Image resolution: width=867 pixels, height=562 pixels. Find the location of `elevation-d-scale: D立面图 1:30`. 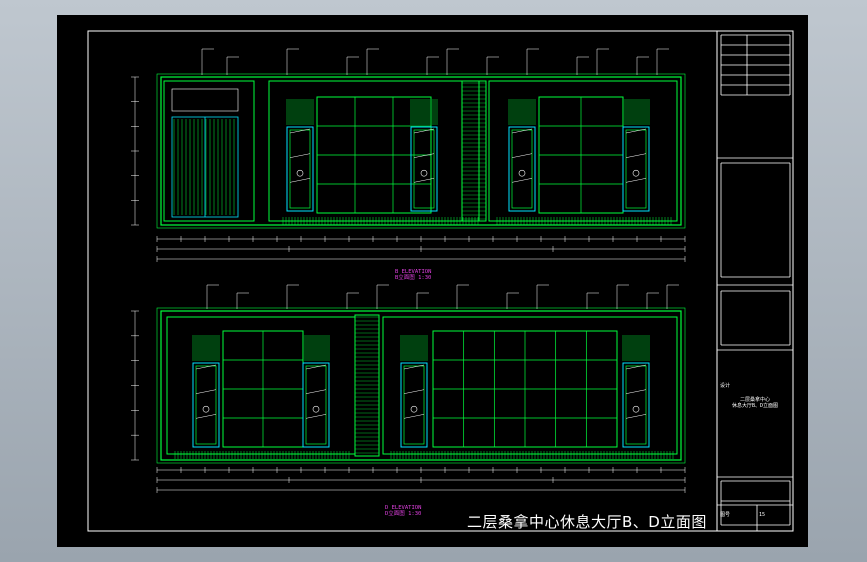

elevation-d-scale: D立面图 1:30 is located at coordinates (403, 514).